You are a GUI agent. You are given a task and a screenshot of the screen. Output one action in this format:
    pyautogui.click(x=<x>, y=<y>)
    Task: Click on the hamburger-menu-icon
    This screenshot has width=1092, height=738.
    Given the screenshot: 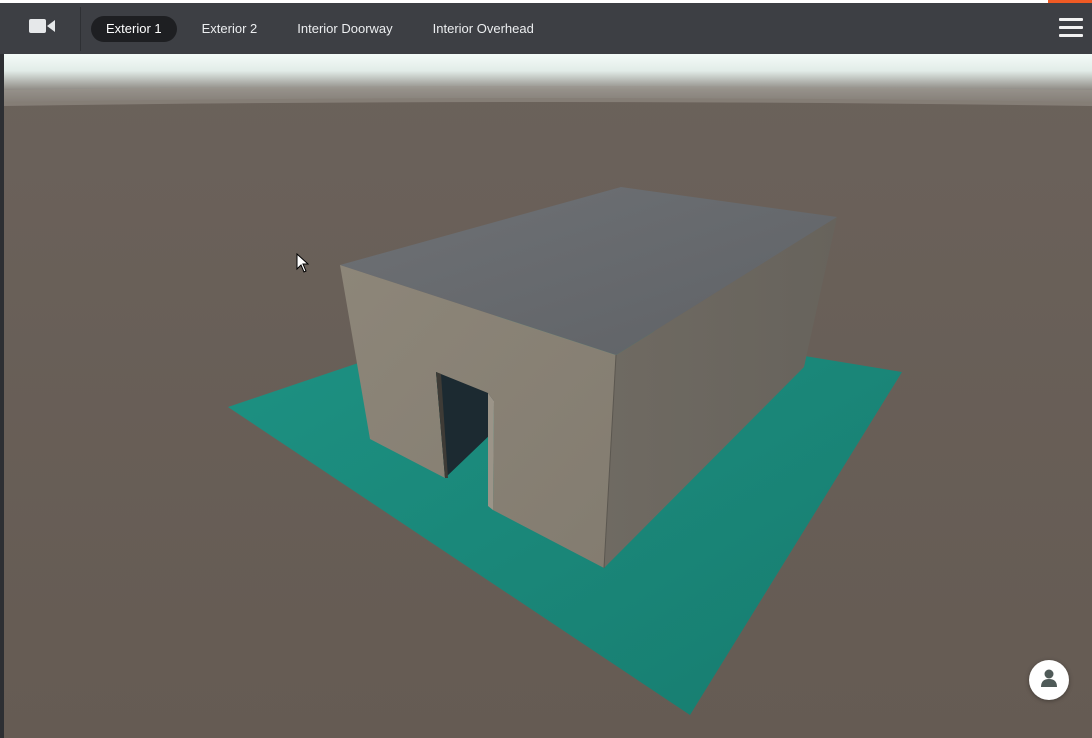 What is the action you would take?
    pyautogui.click(x=1071, y=19)
    